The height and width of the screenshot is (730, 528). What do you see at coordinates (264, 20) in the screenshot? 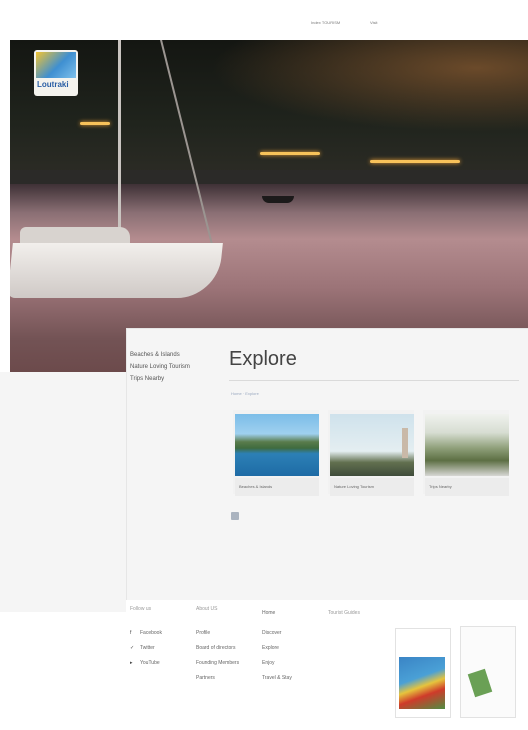
I see `top-bar: Index TOURISM Visit` at bounding box center [264, 20].